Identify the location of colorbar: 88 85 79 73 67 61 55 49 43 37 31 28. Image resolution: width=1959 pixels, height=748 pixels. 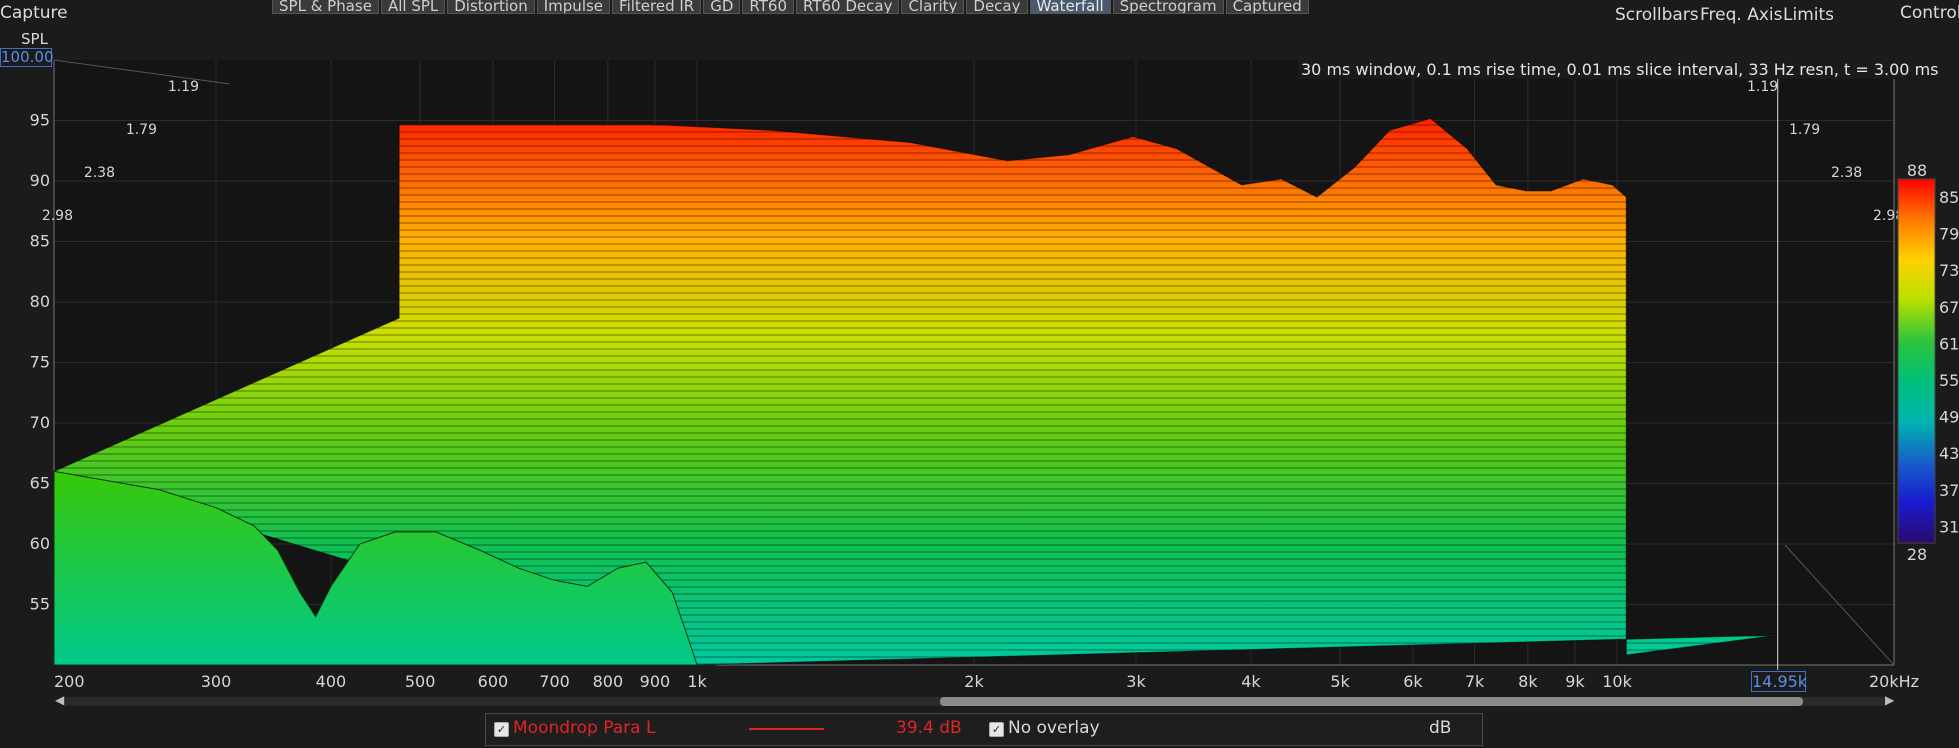
(1928, 362).